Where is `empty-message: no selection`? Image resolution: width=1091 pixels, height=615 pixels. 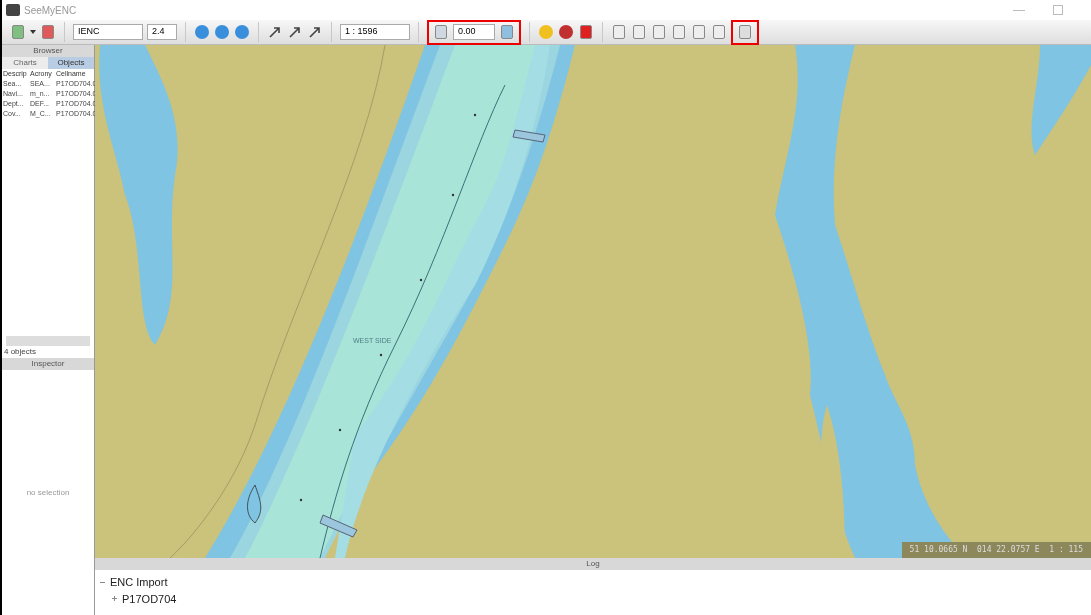
empty-message: no selection is located at coordinates (48, 492).